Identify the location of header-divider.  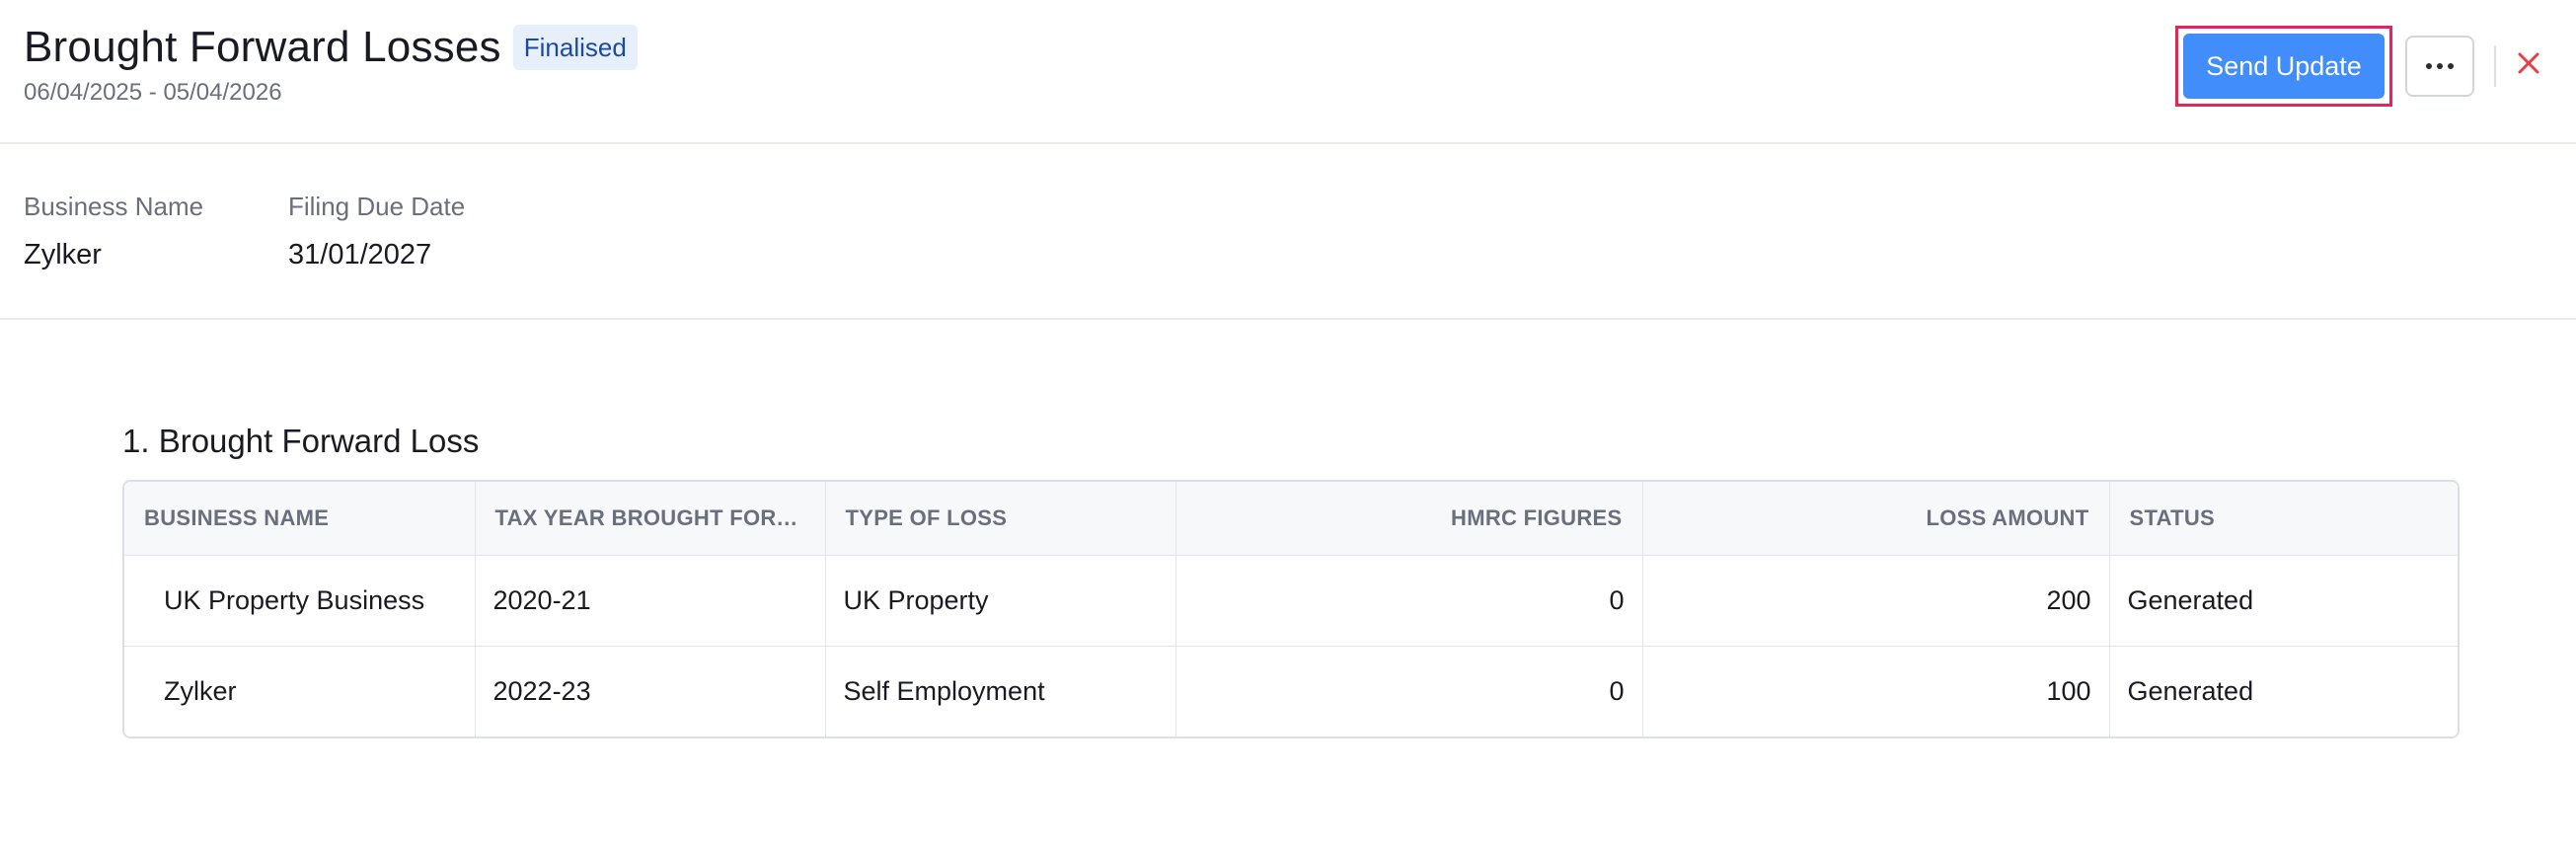
(2495, 66).